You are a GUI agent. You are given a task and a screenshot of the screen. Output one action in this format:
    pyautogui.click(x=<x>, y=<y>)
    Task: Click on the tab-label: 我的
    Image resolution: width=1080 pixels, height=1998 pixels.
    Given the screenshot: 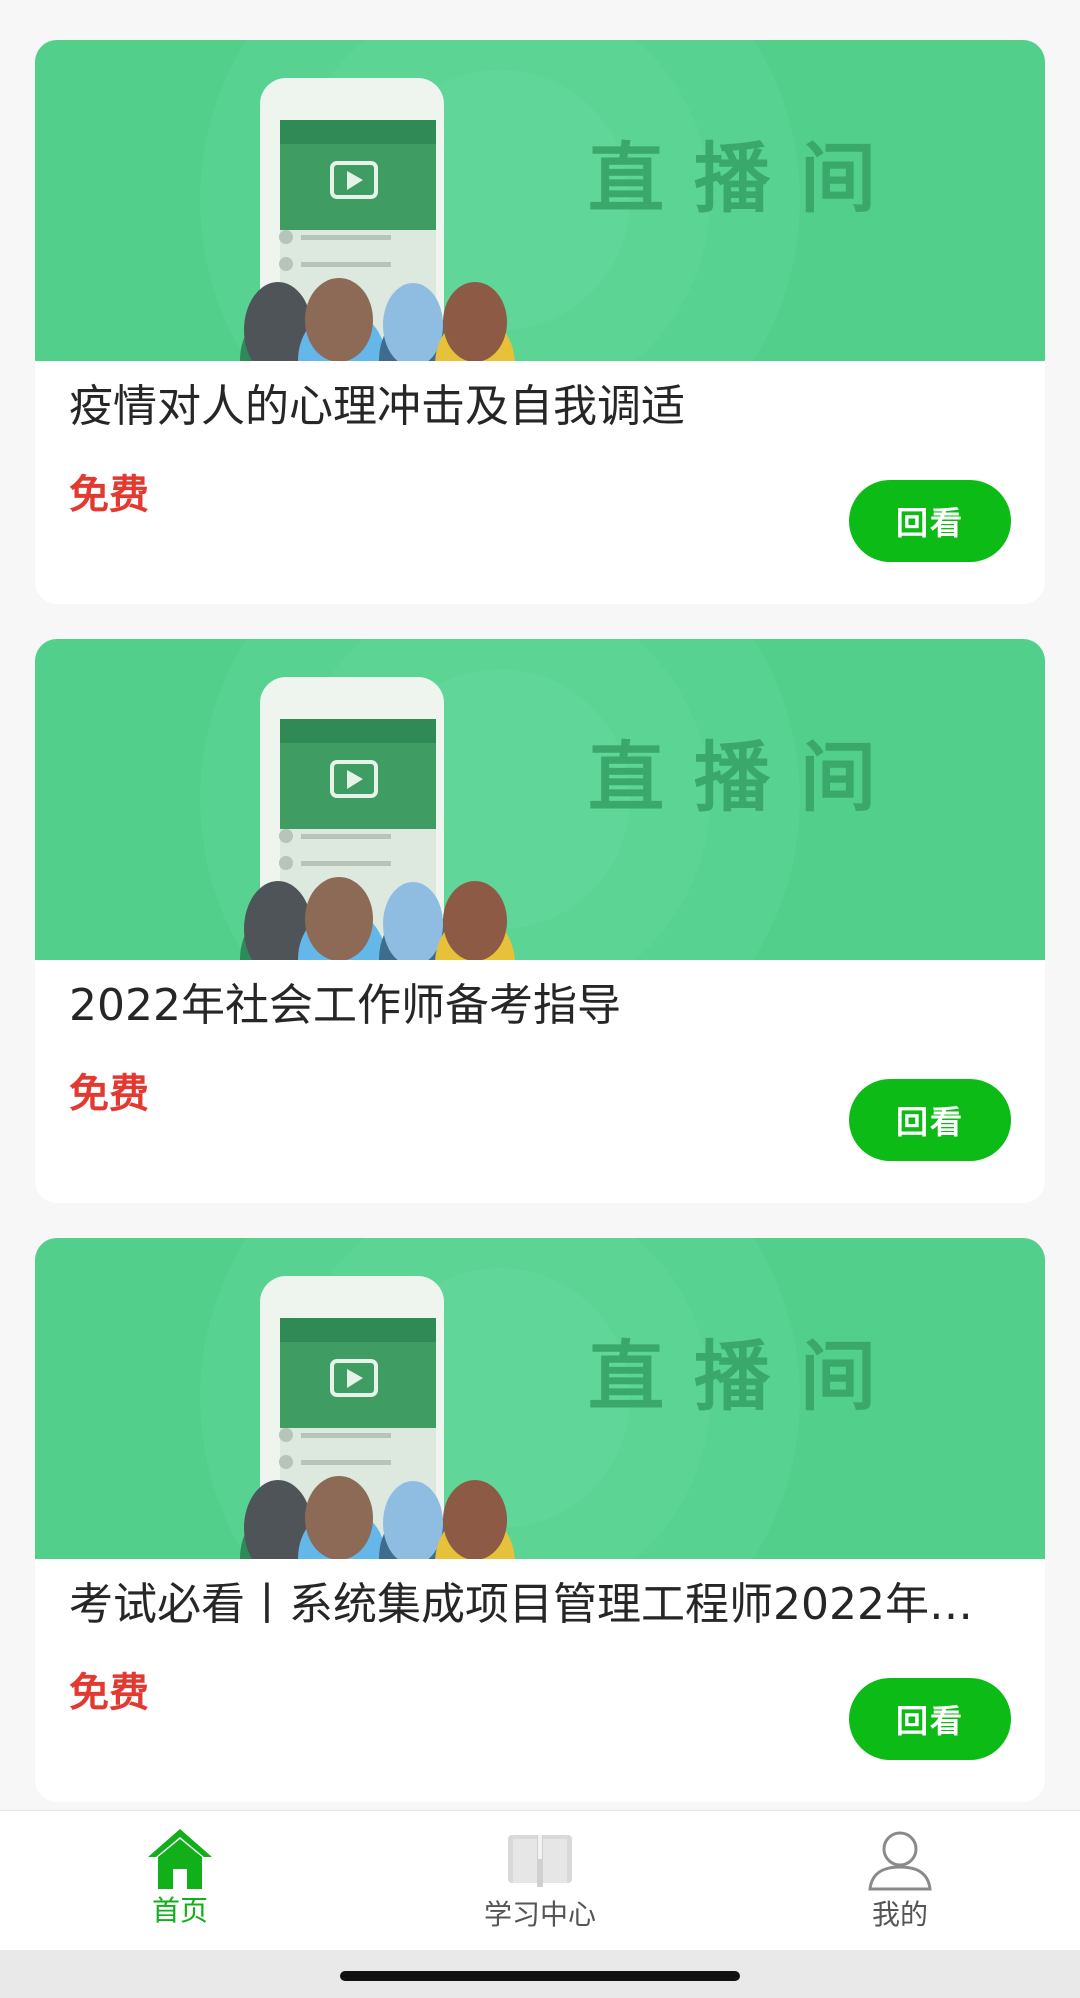 What is the action you would take?
    pyautogui.click(x=899, y=1914)
    